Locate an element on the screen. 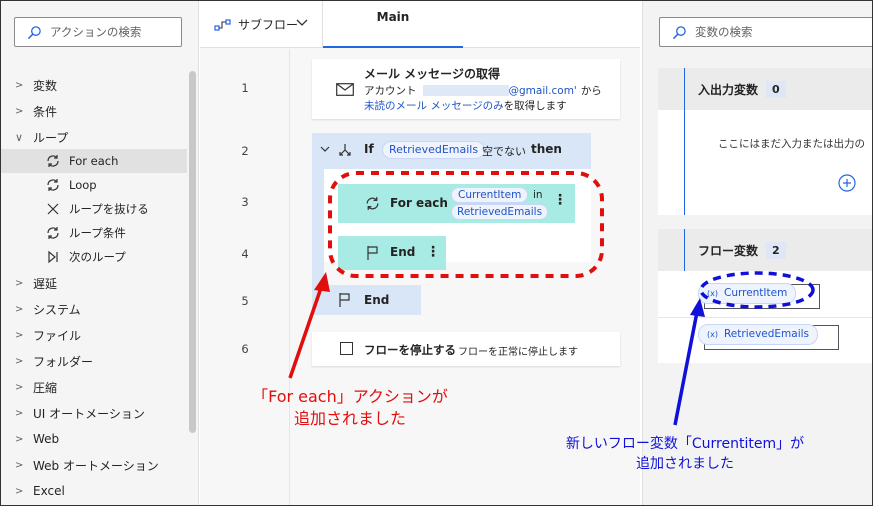 Image resolution: width=873 pixels, height=506 pixels. red-arrow-head is located at coordinates (322, 282).